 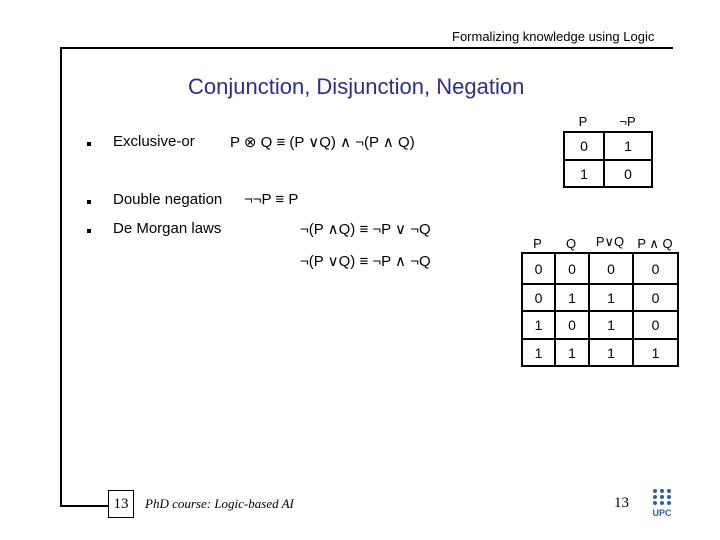 I want to click on and-or-header-or: P∨Q, so click(x=610, y=241).